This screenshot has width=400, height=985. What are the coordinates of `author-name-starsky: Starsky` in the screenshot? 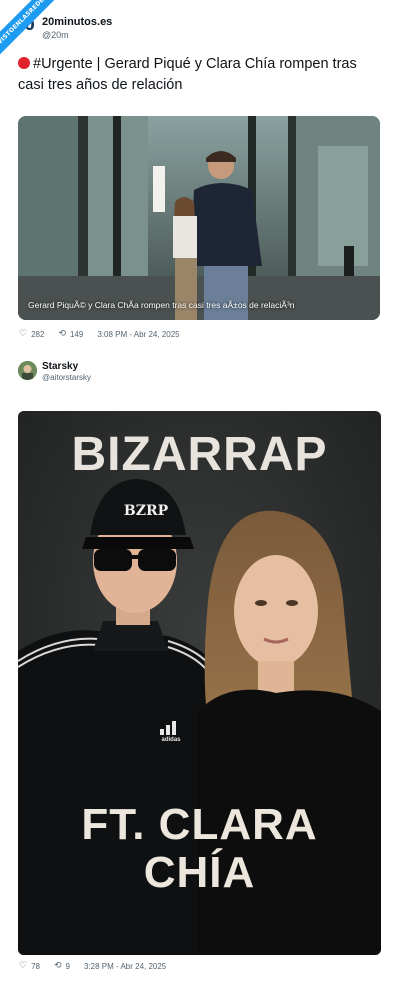 It's located at (60, 366).